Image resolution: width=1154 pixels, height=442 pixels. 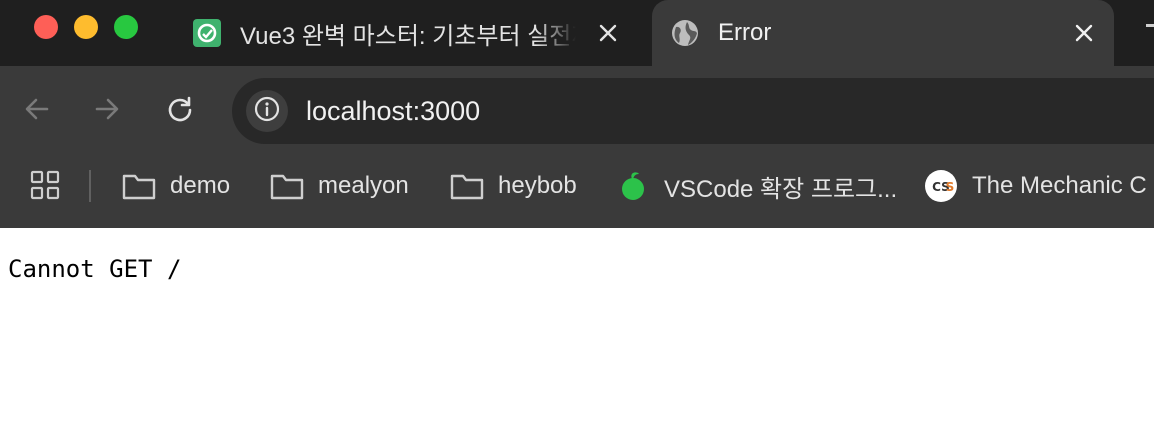 I want to click on apps-button, so click(x=45, y=187).